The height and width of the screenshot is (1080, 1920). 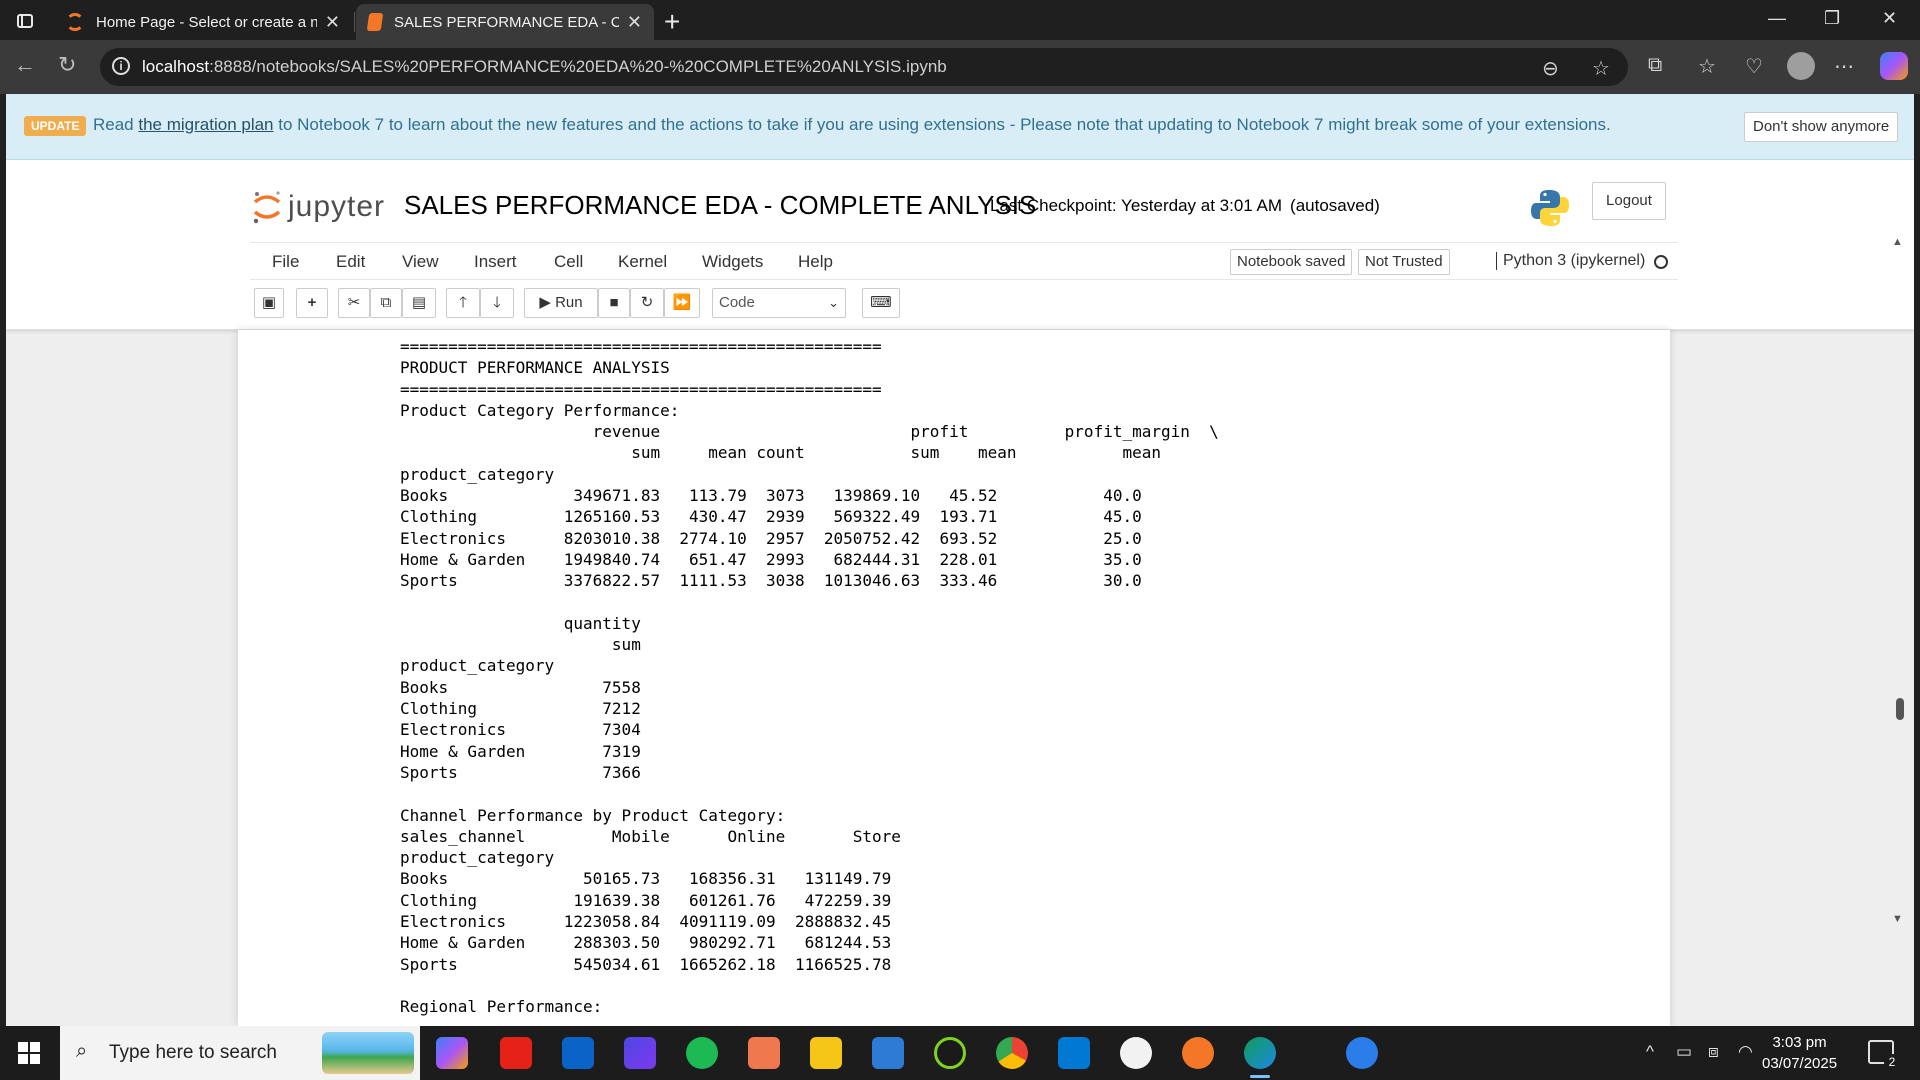 What do you see at coordinates (672, 22) in the screenshot?
I see `new-tab-button: +` at bounding box center [672, 22].